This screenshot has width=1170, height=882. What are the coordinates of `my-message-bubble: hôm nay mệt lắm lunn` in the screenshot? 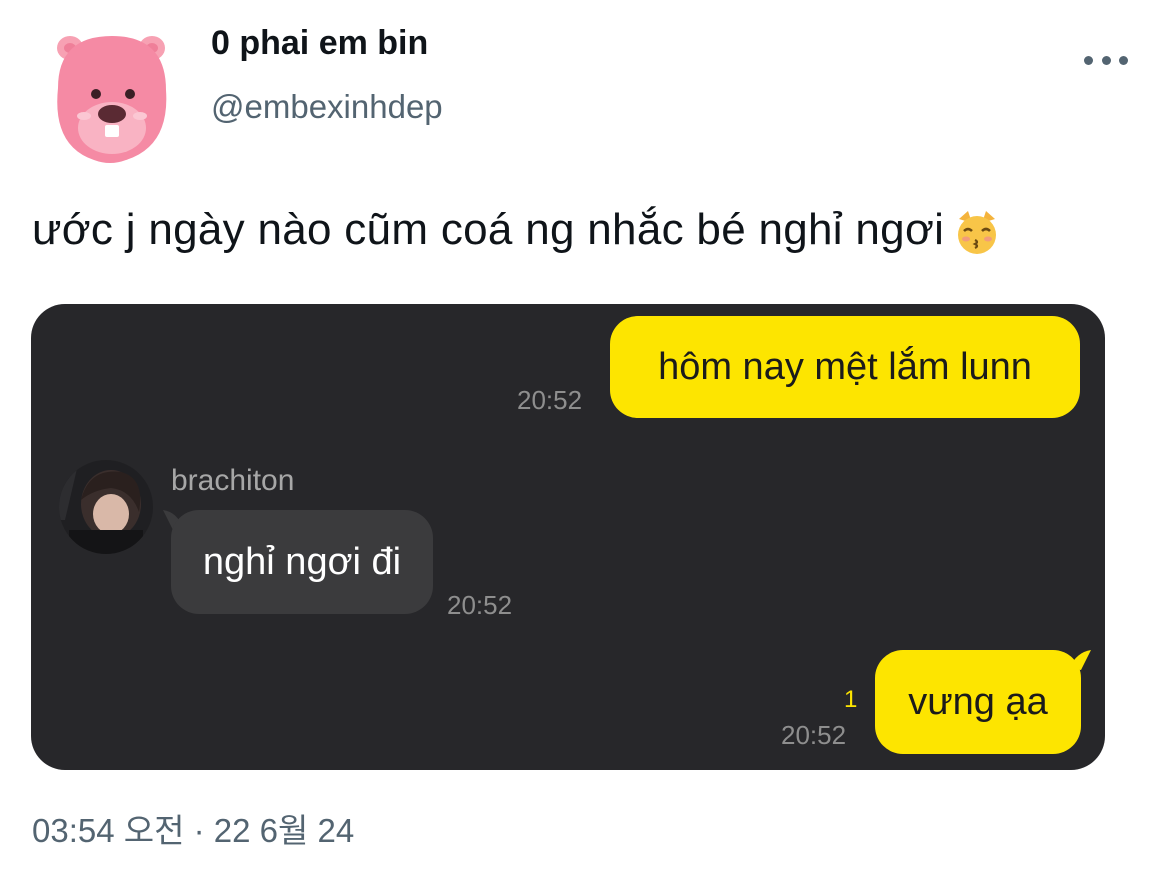 It's located at (845, 367).